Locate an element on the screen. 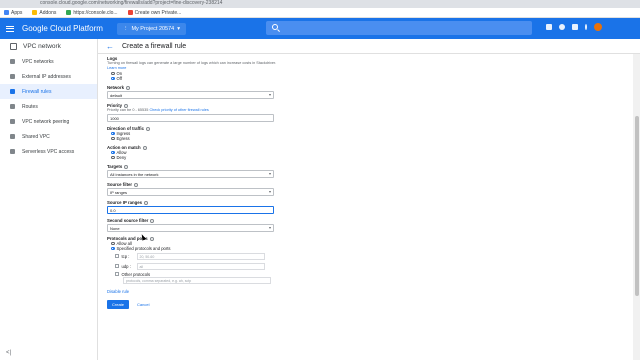  vpc-network-icon is located at coordinates (13, 46).